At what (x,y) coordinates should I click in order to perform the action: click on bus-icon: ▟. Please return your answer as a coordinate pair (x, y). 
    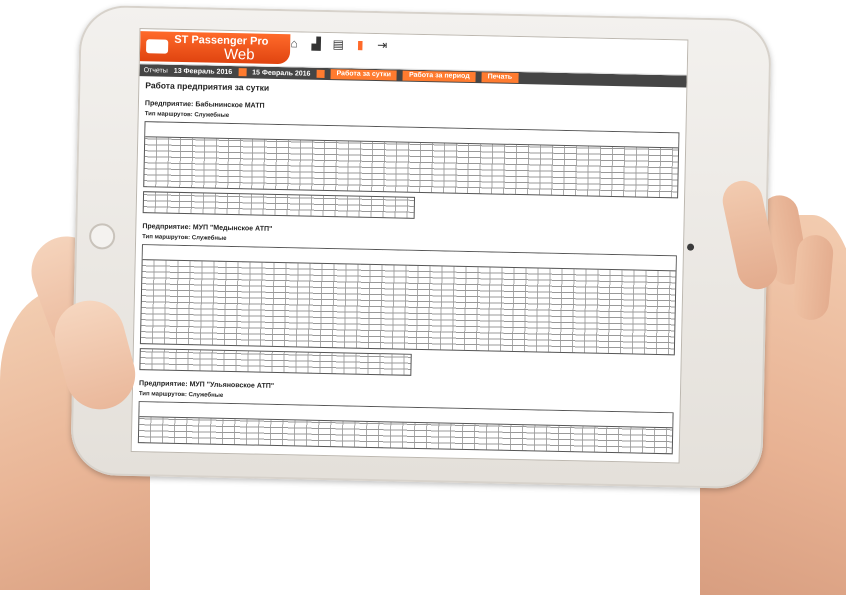
    Looking at the image, I should click on (316, 44).